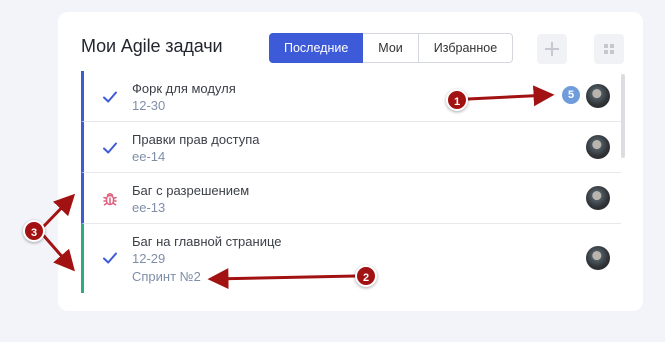 This screenshot has height=342, width=665. Describe the element at coordinates (510, 96) in the screenshot. I see `arrow-to-badge` at that location.